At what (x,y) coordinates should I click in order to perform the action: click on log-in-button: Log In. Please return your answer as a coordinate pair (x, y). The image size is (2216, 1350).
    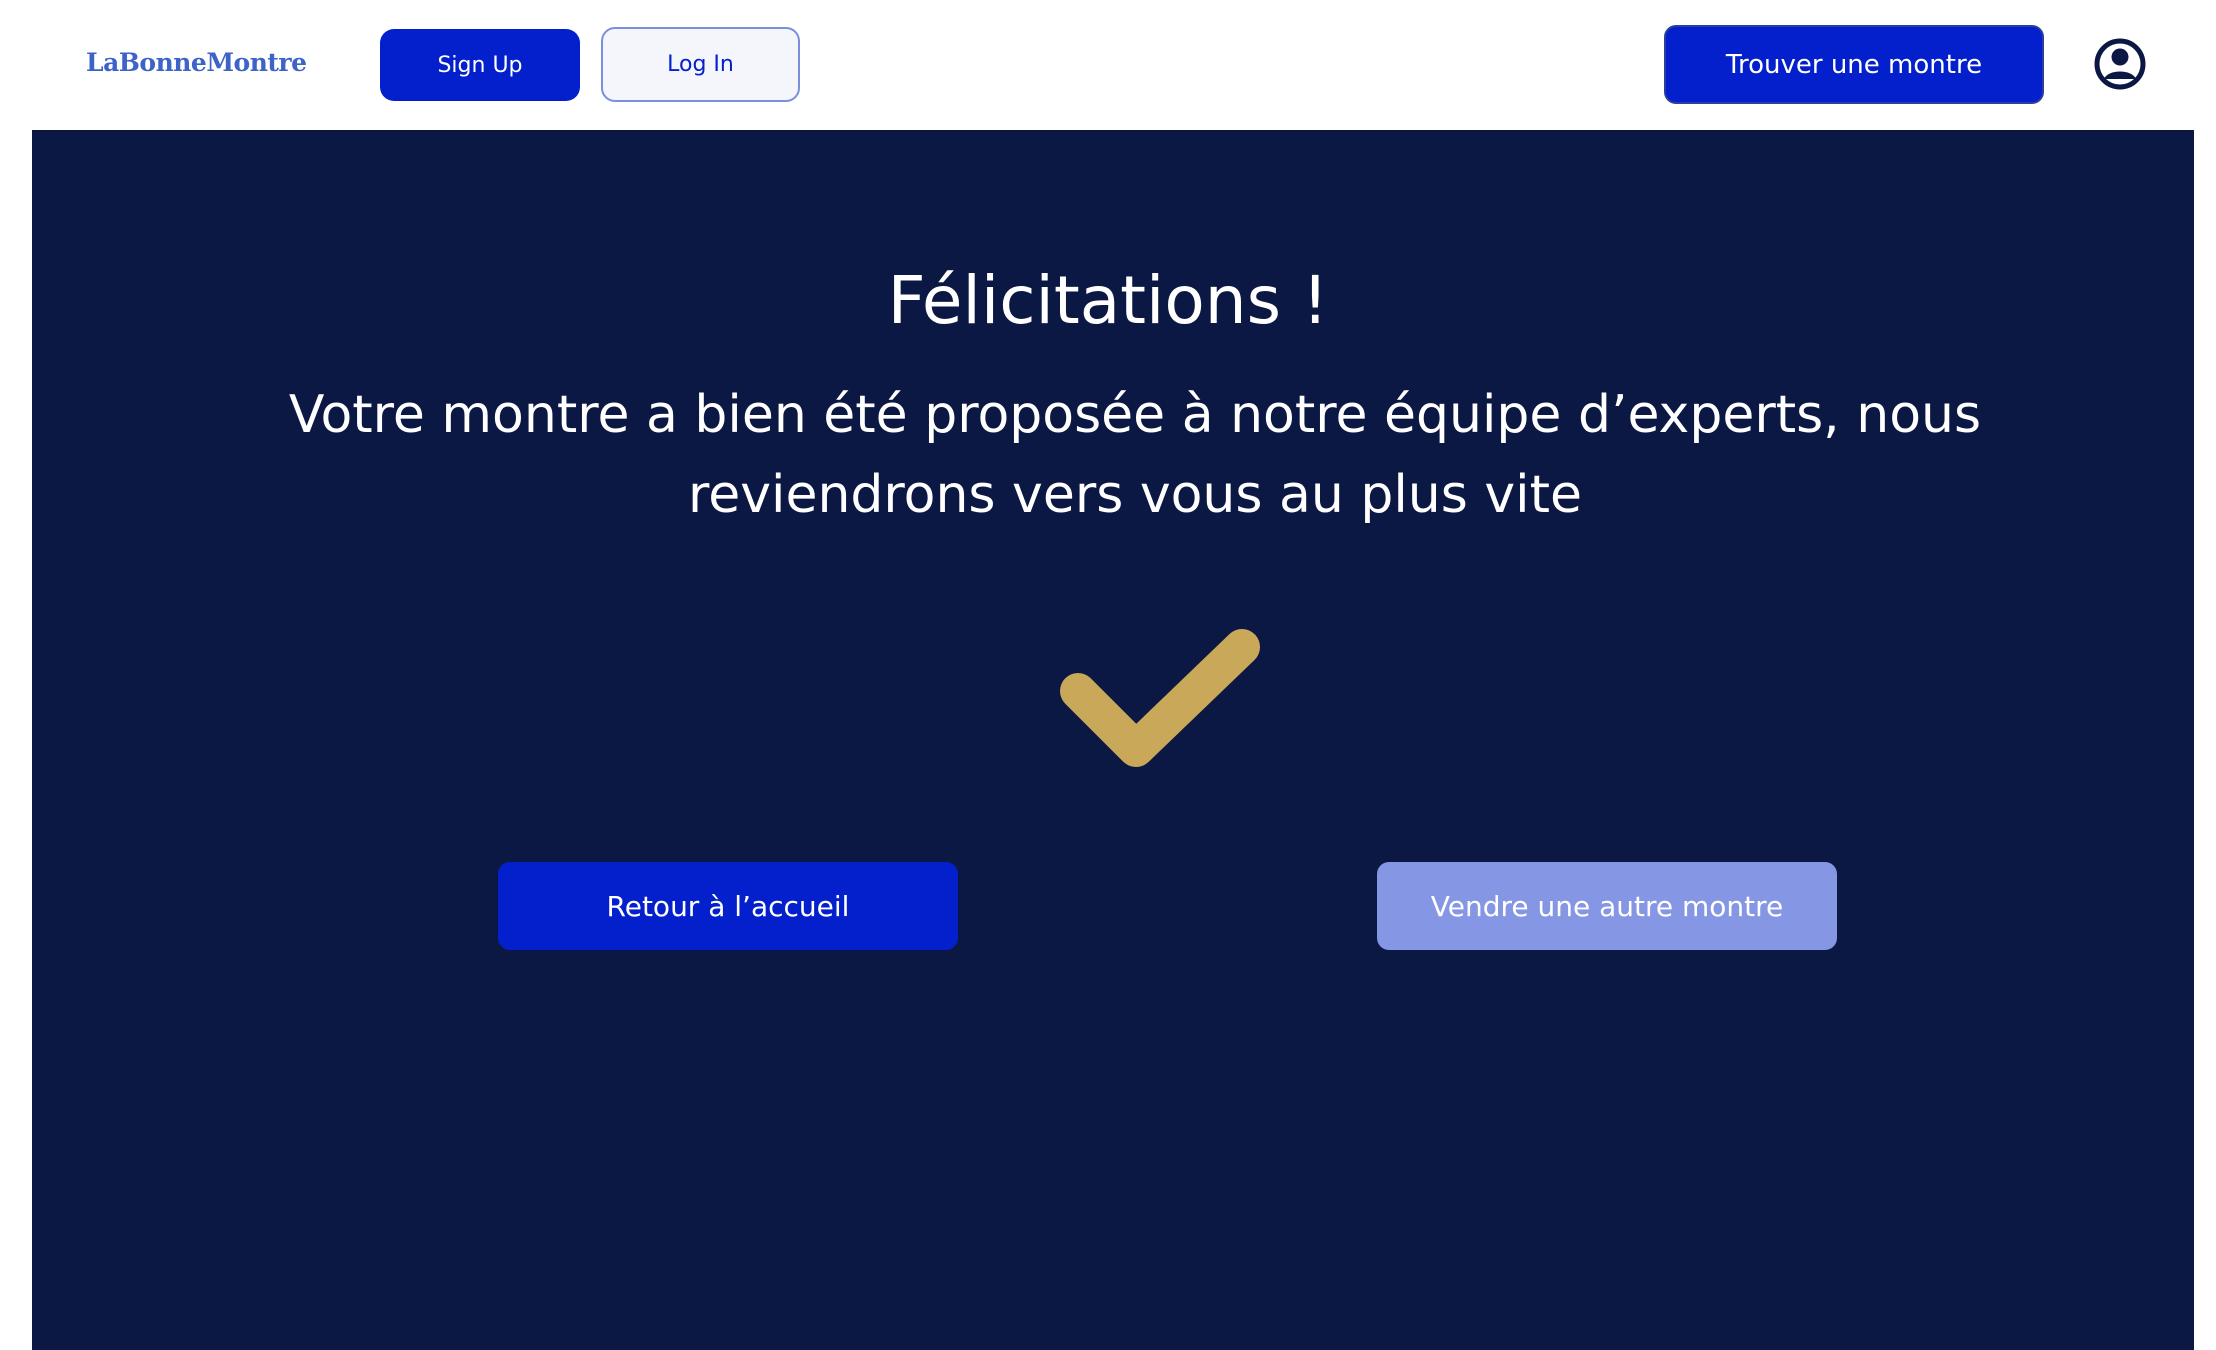
    Looking at the image, I should click on (700, 64).